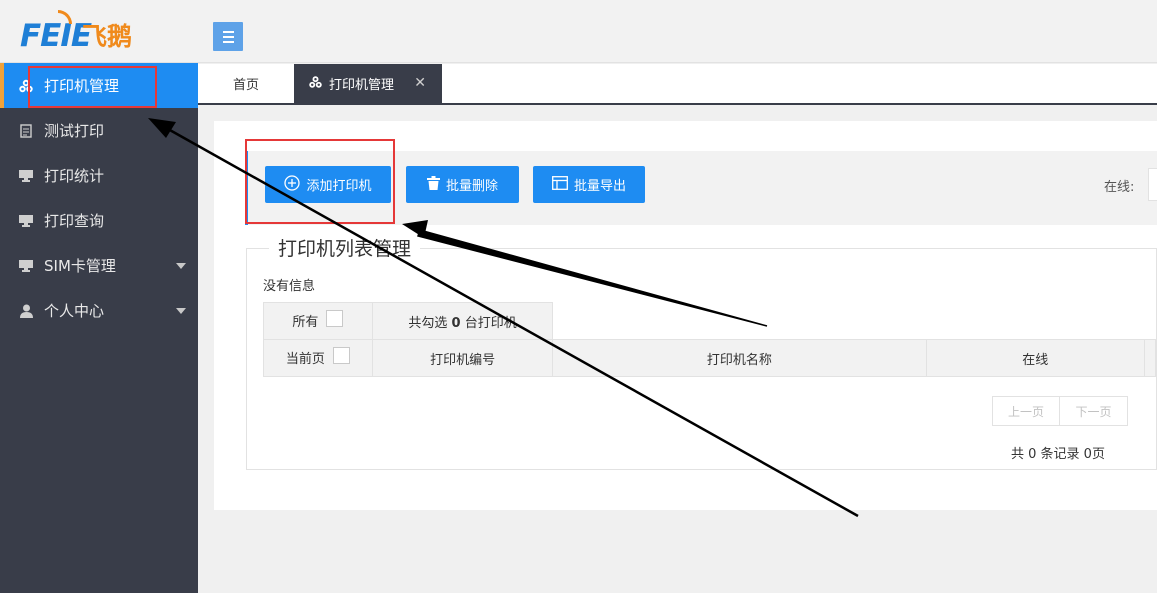 This screenshot has width=1157, height=593. I want to click on logo-text: FEIE, so click(56, 36).